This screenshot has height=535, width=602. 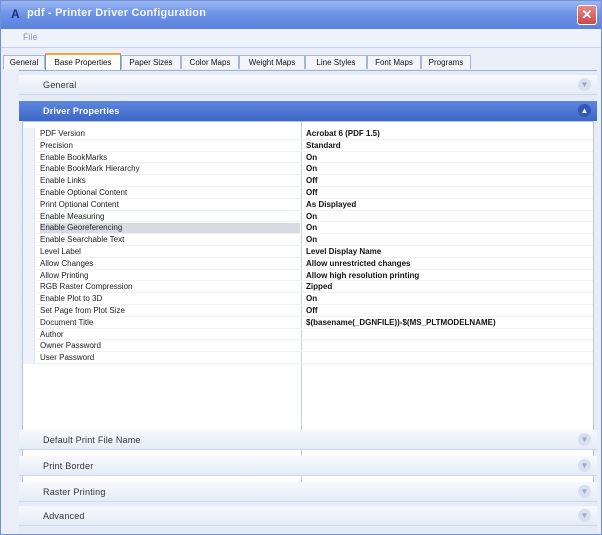 What do you see at coordinates (448, 264) in the screenshot?
I see `property-value: Allow unrestricted changes` at bounding box center [448, 264].